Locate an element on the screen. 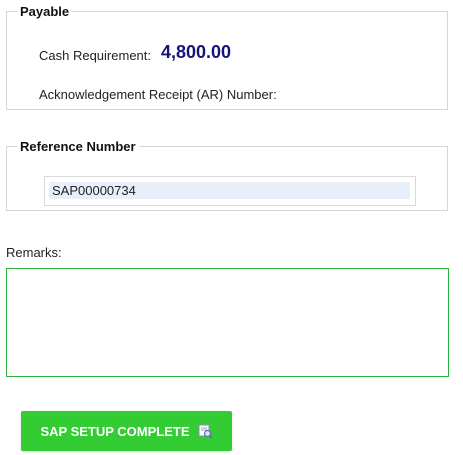 The height and width of the screenshot is (455, 463). ar-number-label: Acknowledgement Receipt (AR) Number: is located at coordinates (158, 94).